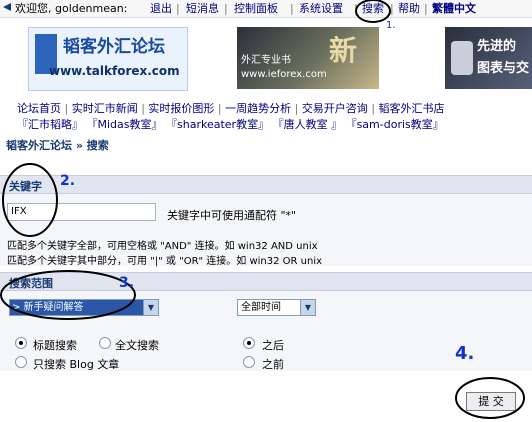  What do you see at coordinates (30, 200) in the screenshot?
I see `circle-keyword` at bounding box center [30, 200].